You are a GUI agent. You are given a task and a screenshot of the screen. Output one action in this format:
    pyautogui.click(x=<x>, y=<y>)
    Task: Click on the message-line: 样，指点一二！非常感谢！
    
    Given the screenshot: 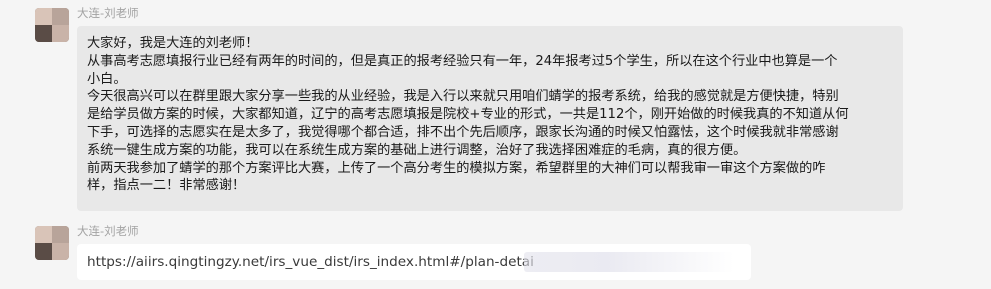 What is the action you would take?
    pyautogui.click(x=166, y=186)
    